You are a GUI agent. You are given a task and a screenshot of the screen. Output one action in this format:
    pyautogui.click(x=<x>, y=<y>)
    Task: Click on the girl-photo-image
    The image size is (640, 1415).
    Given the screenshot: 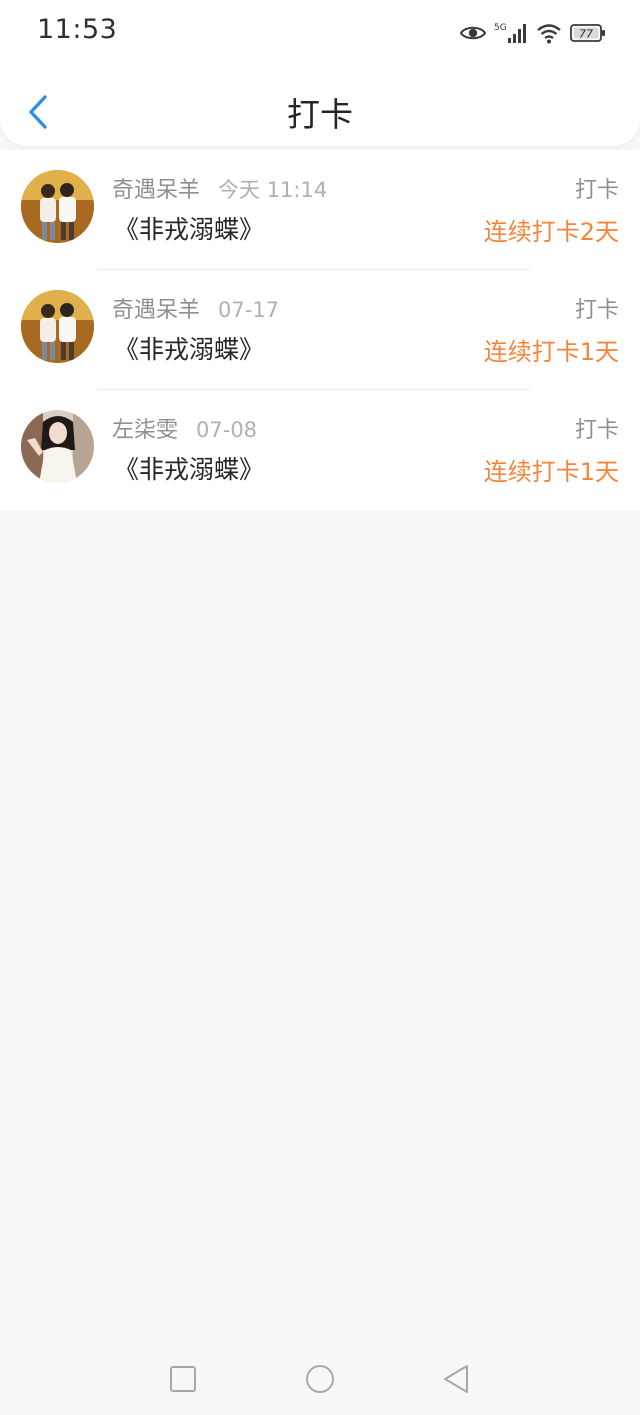 What is the action you would take?
    pyautogui.click(x=57, y=446)
    